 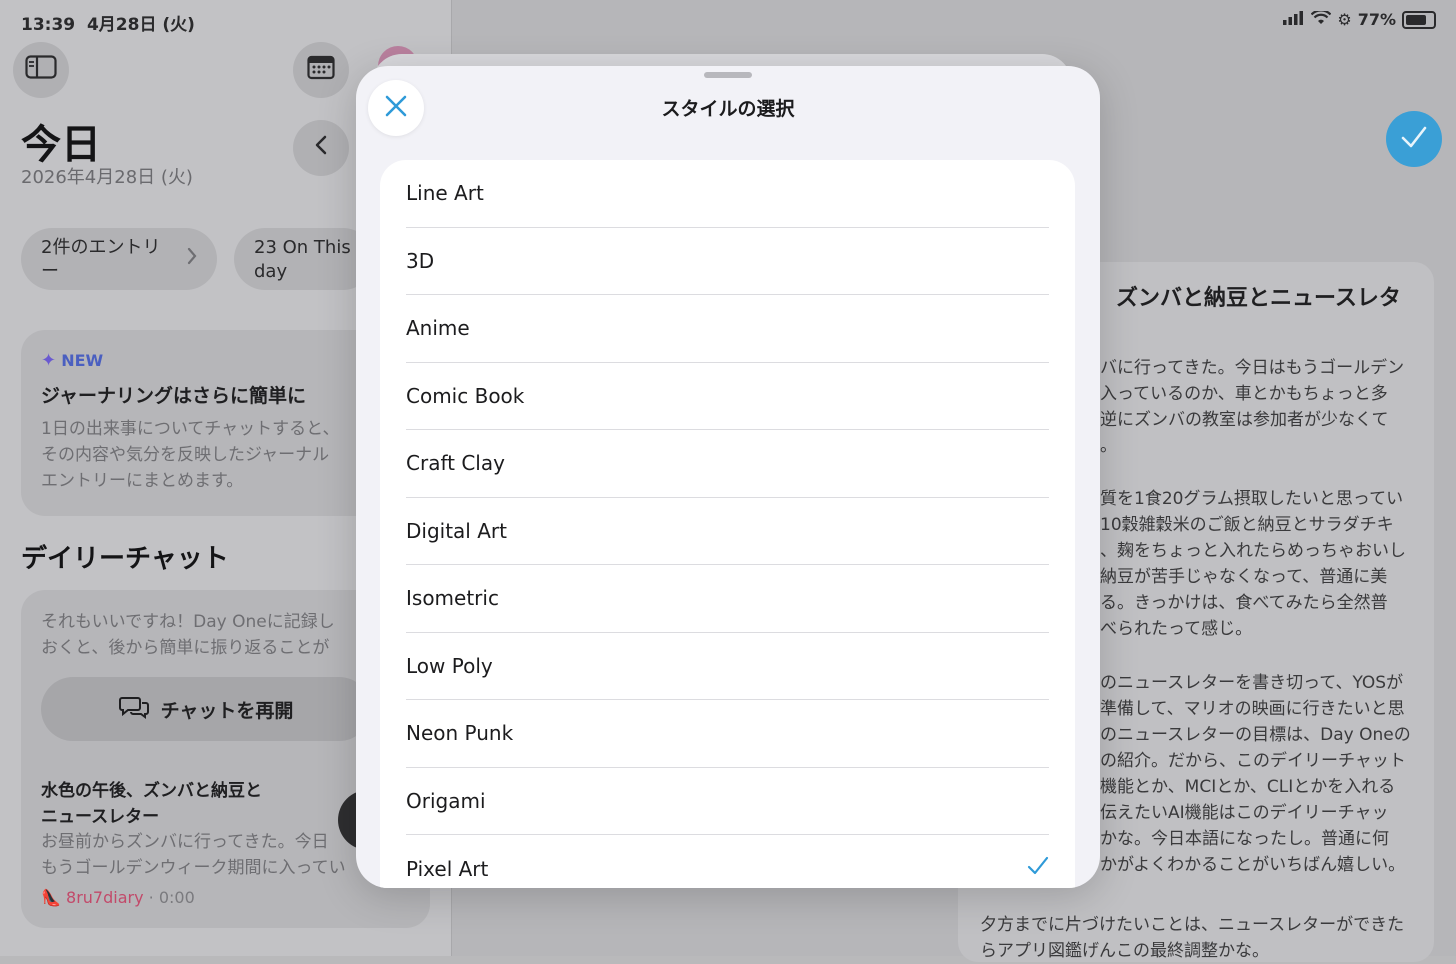 What do you see at coordinates (188, 635) in the screenshot?
I see `chat-preview: それもいいですね！Day Oneに記録し おくと、後から簡単に振り返ることが` at bounding box center [188, 635].